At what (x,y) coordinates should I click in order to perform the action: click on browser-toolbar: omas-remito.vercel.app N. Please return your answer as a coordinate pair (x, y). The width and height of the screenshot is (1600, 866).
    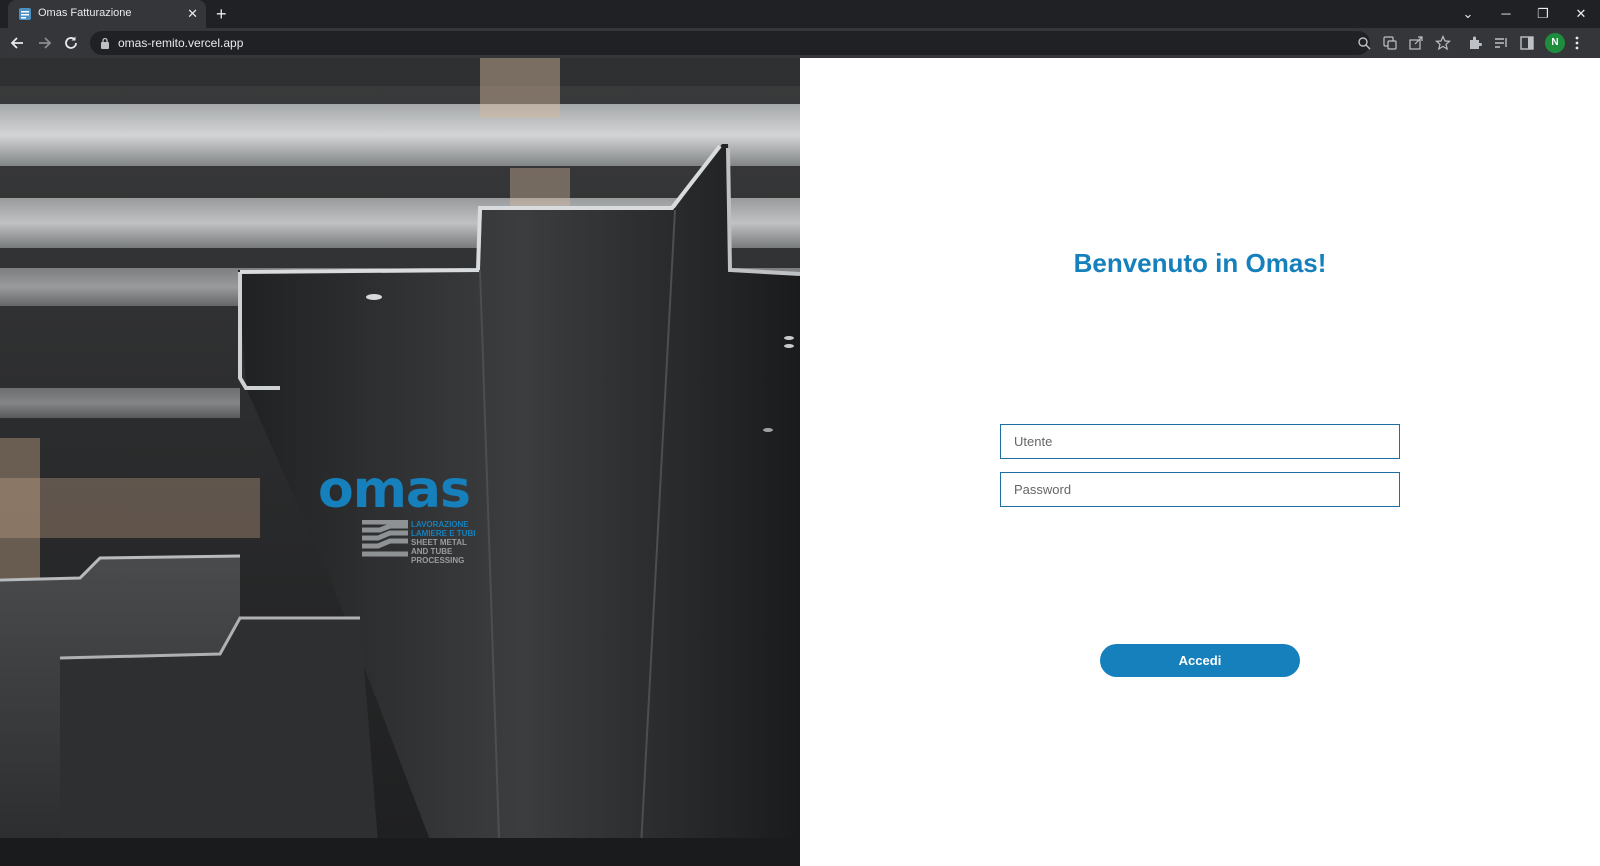
    Looking at the image, I should click on (800, 43).